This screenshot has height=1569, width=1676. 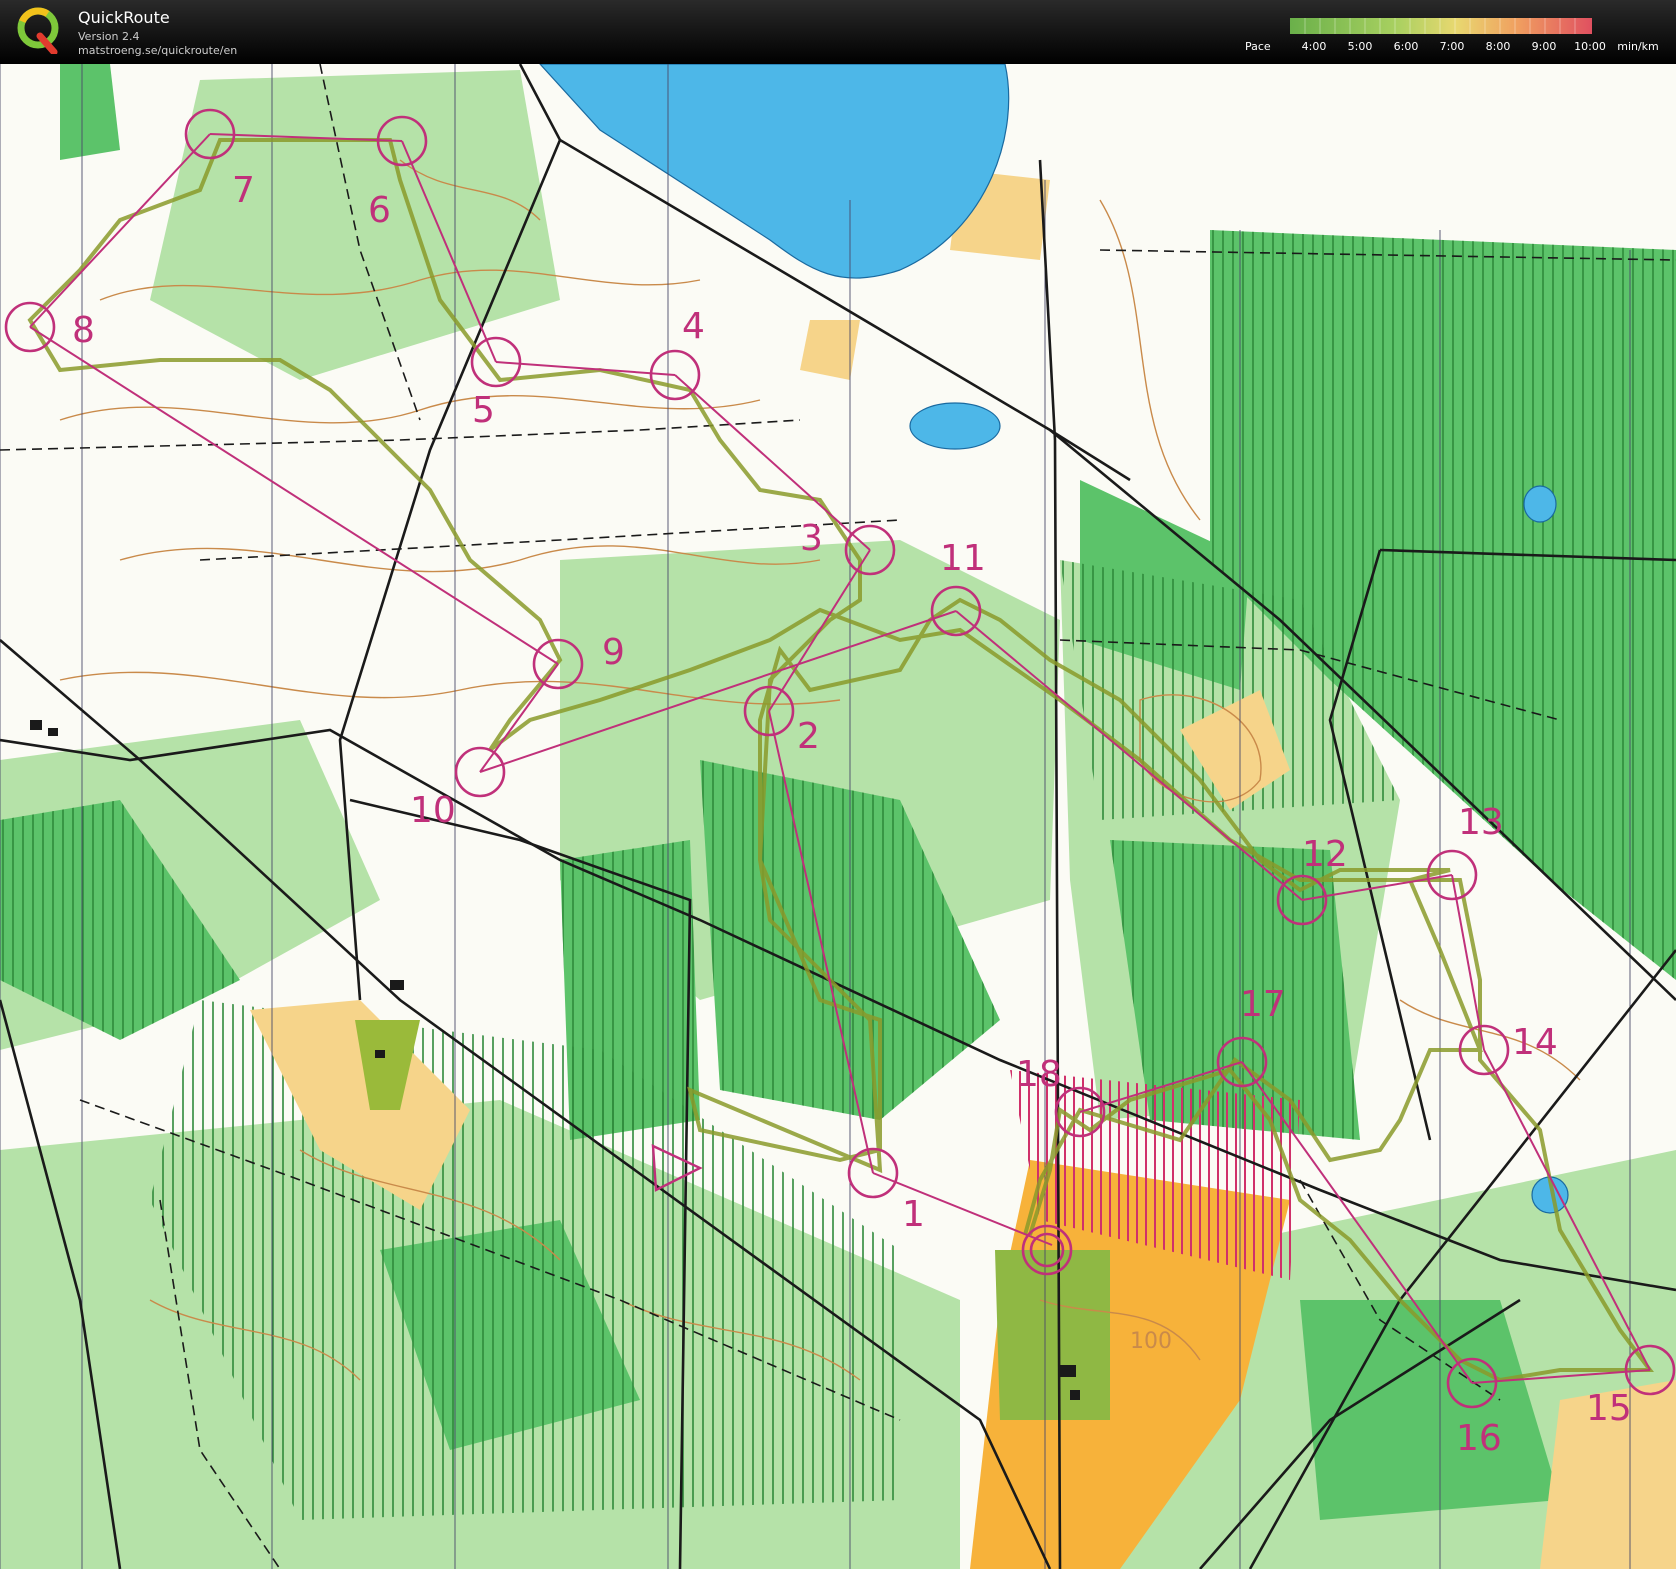 What do you see at coordinates (1479, 1438) in the screenshot?
I see `control-number: 16` at bounding box center [1479, 1438].